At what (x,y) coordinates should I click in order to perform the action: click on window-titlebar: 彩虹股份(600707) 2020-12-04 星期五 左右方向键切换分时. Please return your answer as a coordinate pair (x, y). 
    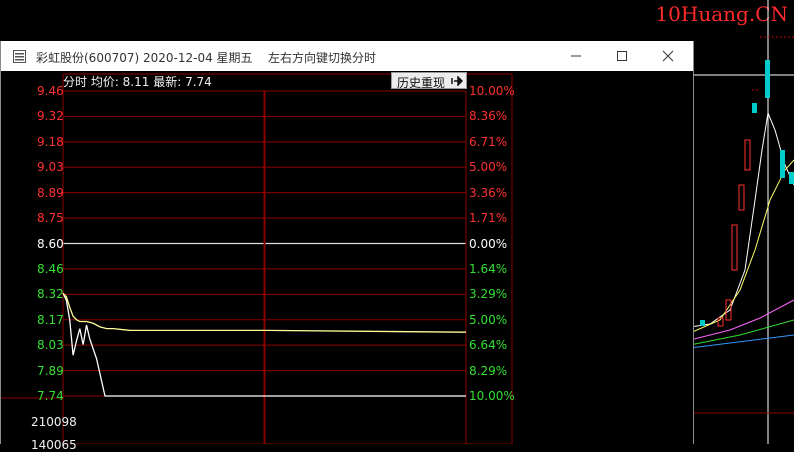
    Looking at the image, I should click on (347, 56).